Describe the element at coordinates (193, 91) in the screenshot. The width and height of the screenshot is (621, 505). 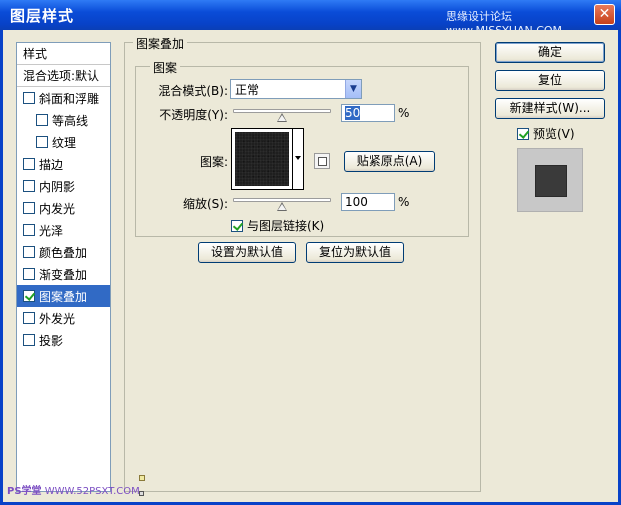
I see `blend-mode-label: 混合模式(B):` at that location.